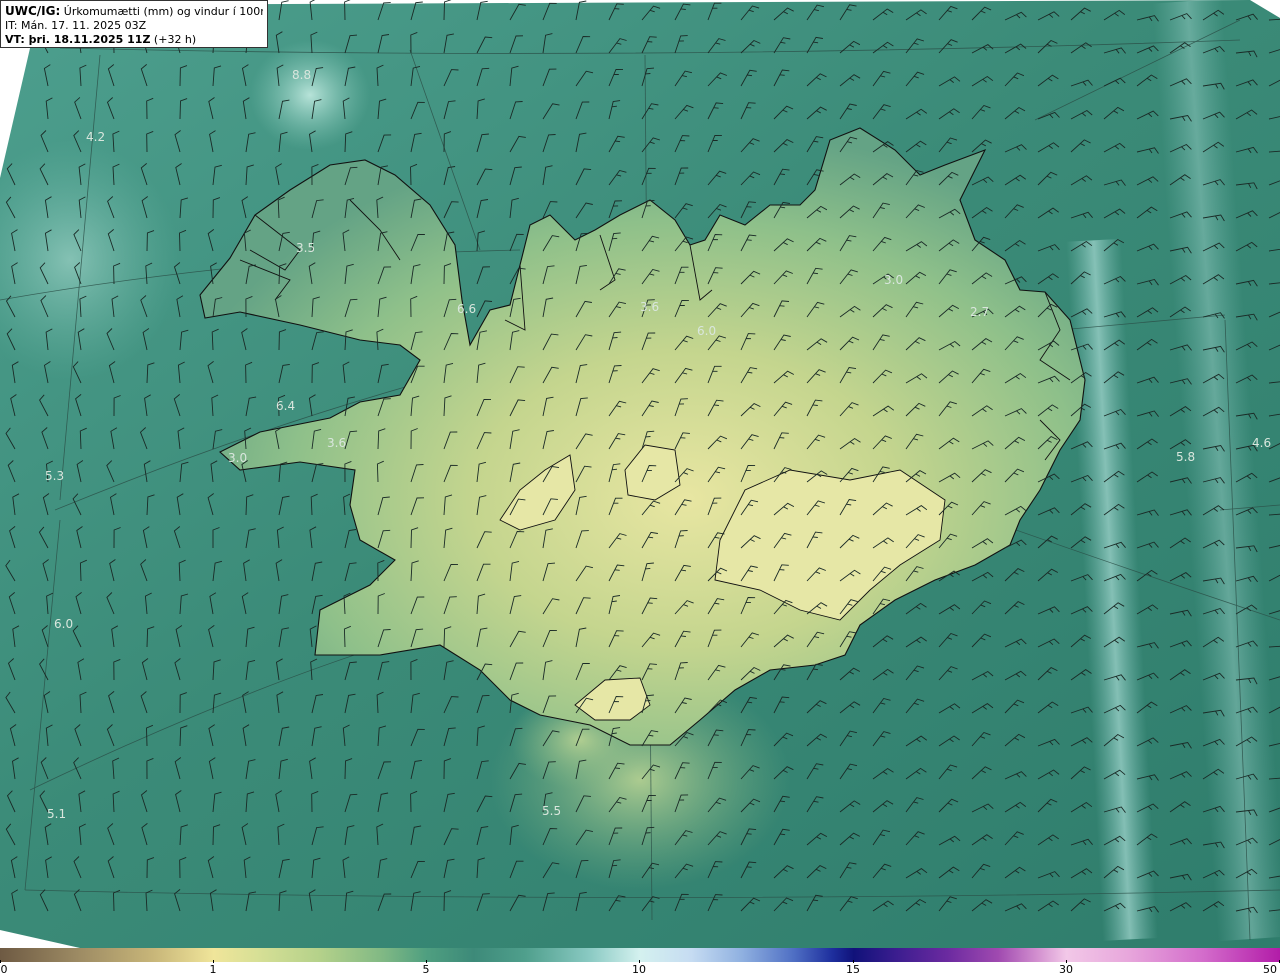 Image resolution: width=1280 pixels, height=978 pixels. Describe the element at coordinates (54, 476) in the screenshot. I see `value-label: 5.3` at that location.